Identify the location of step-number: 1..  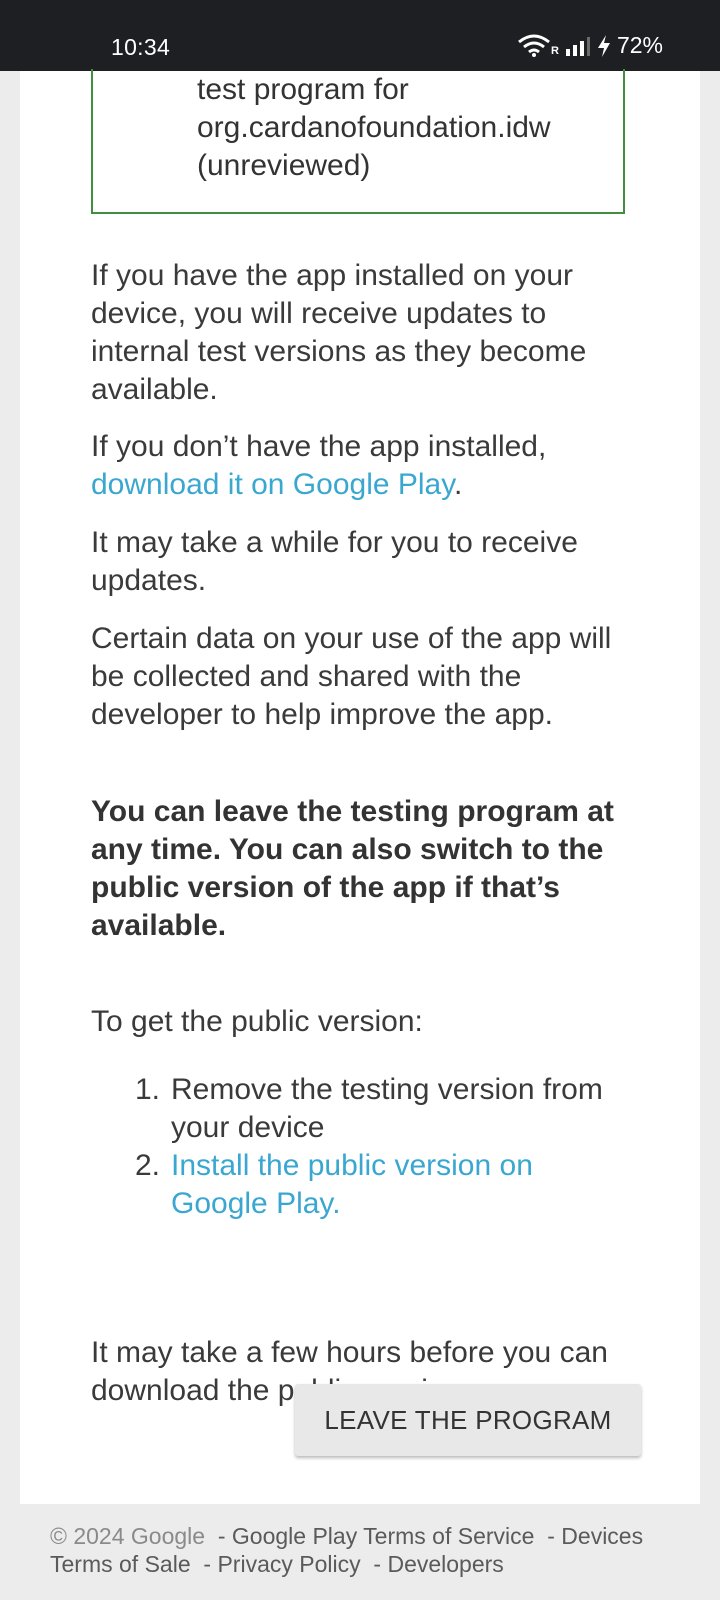
(148, 1089).